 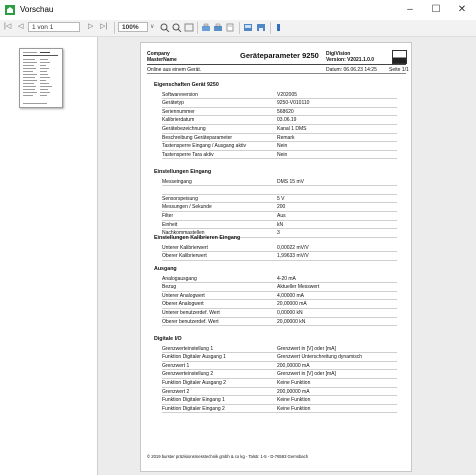 What do you see at coordinates (282, 146) in the screenshot?
I see `parameter-value: Nein` at bounding box center [282, 146].